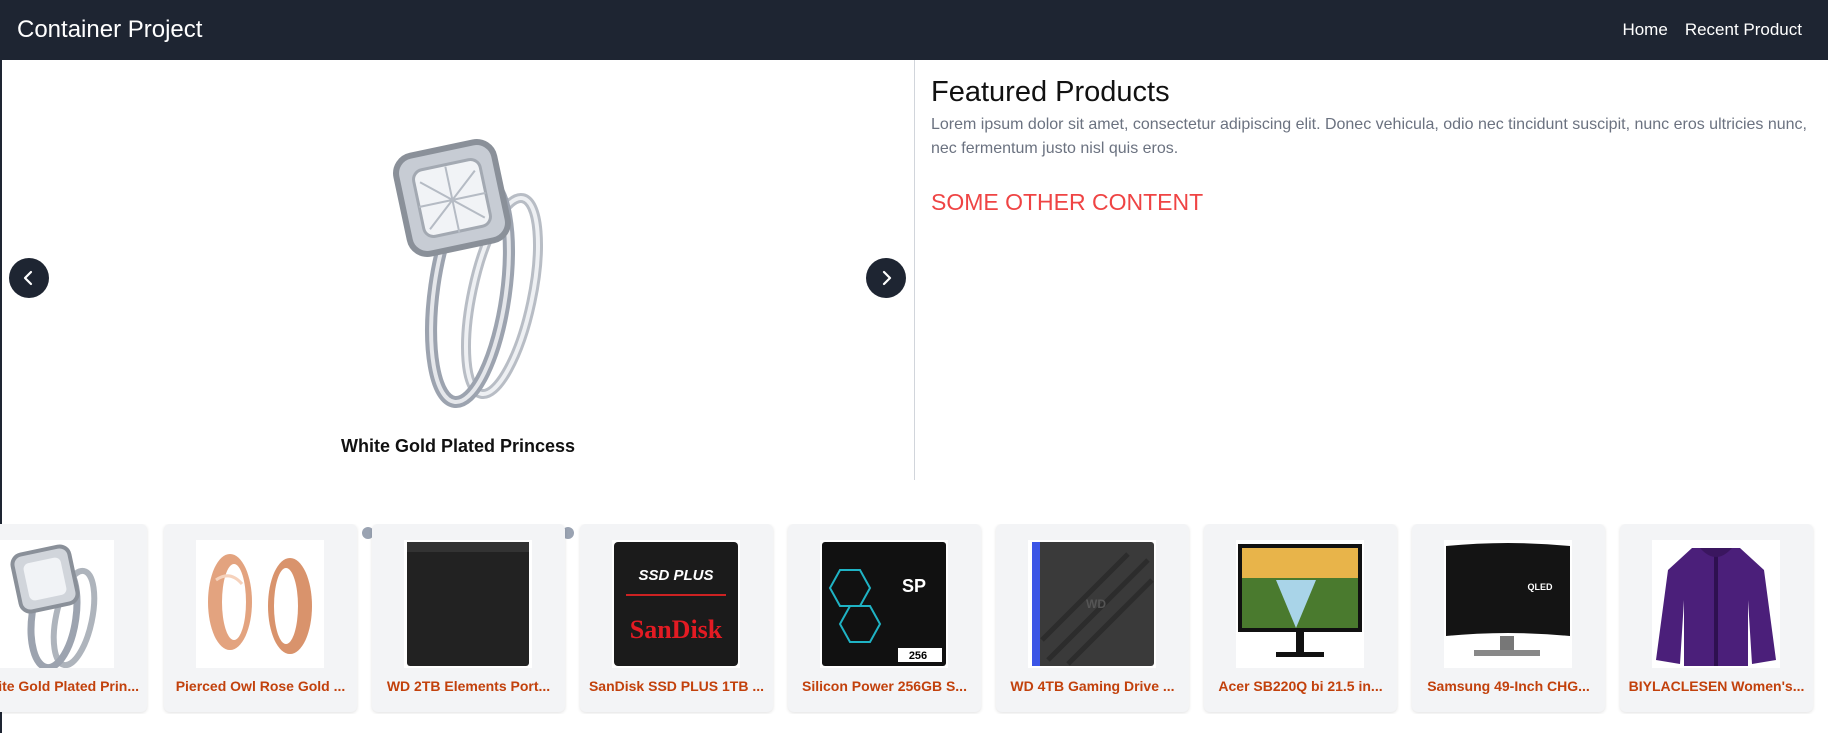 The width and height of the screenshot is (1828, 733). I want to click on product-image-silicon-power-ssd: SP 256, so click(884, 604).